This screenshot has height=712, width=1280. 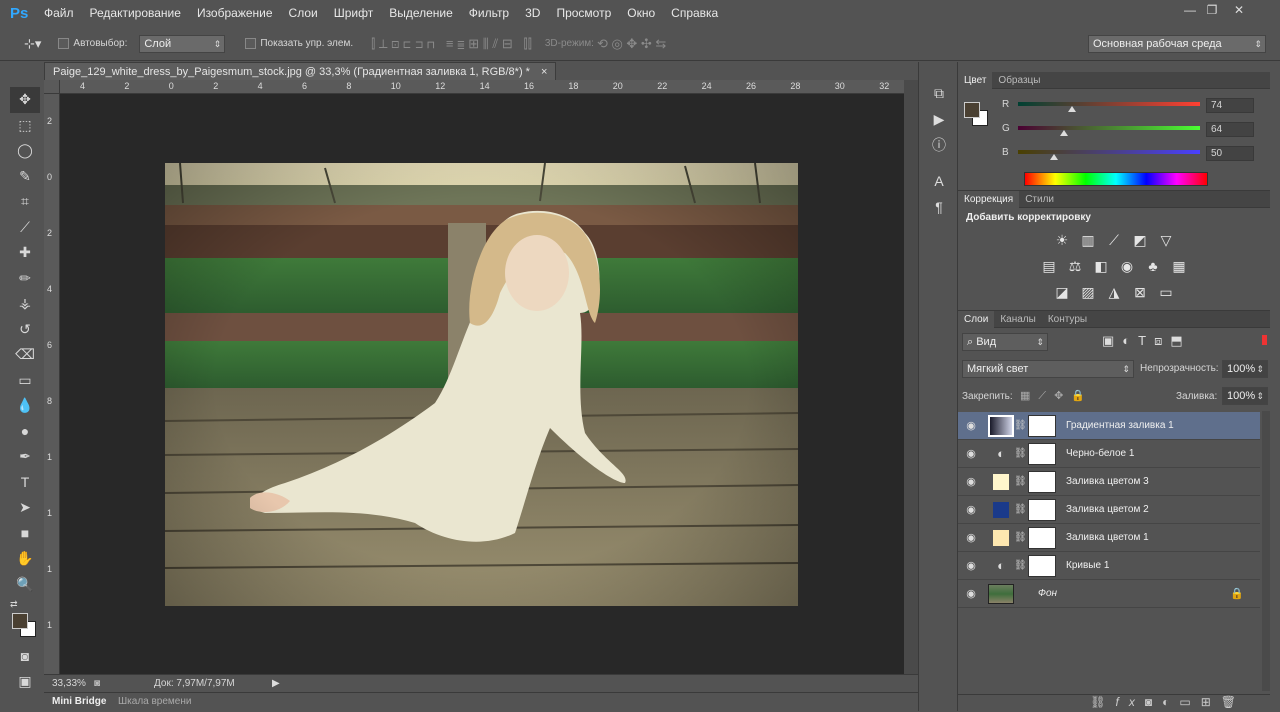 What do you see at coordinates (1140, 240) in the screenshot?
I see `exposure-icon: ◩` at bounding box center [1140, 240].